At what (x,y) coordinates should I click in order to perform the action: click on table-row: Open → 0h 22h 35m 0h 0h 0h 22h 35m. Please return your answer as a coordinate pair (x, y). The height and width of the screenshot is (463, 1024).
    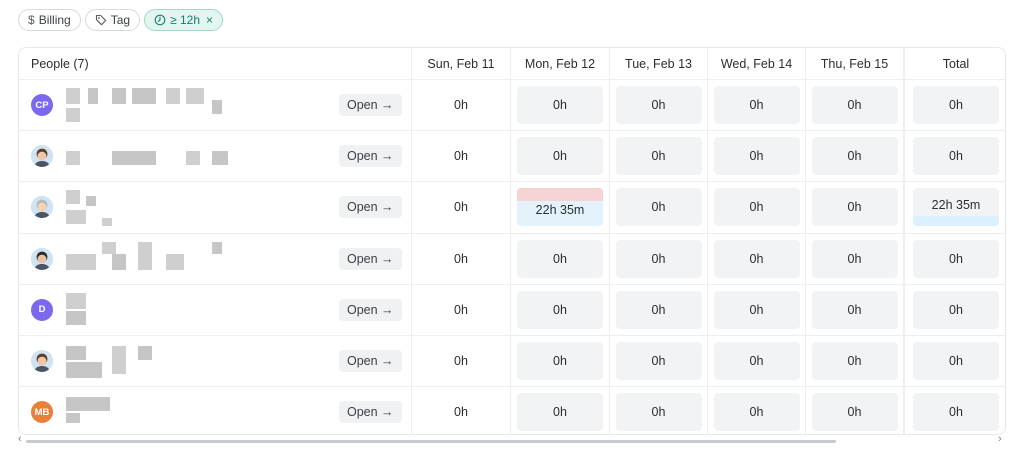
    Looking at the image, I should click on (512, 208).